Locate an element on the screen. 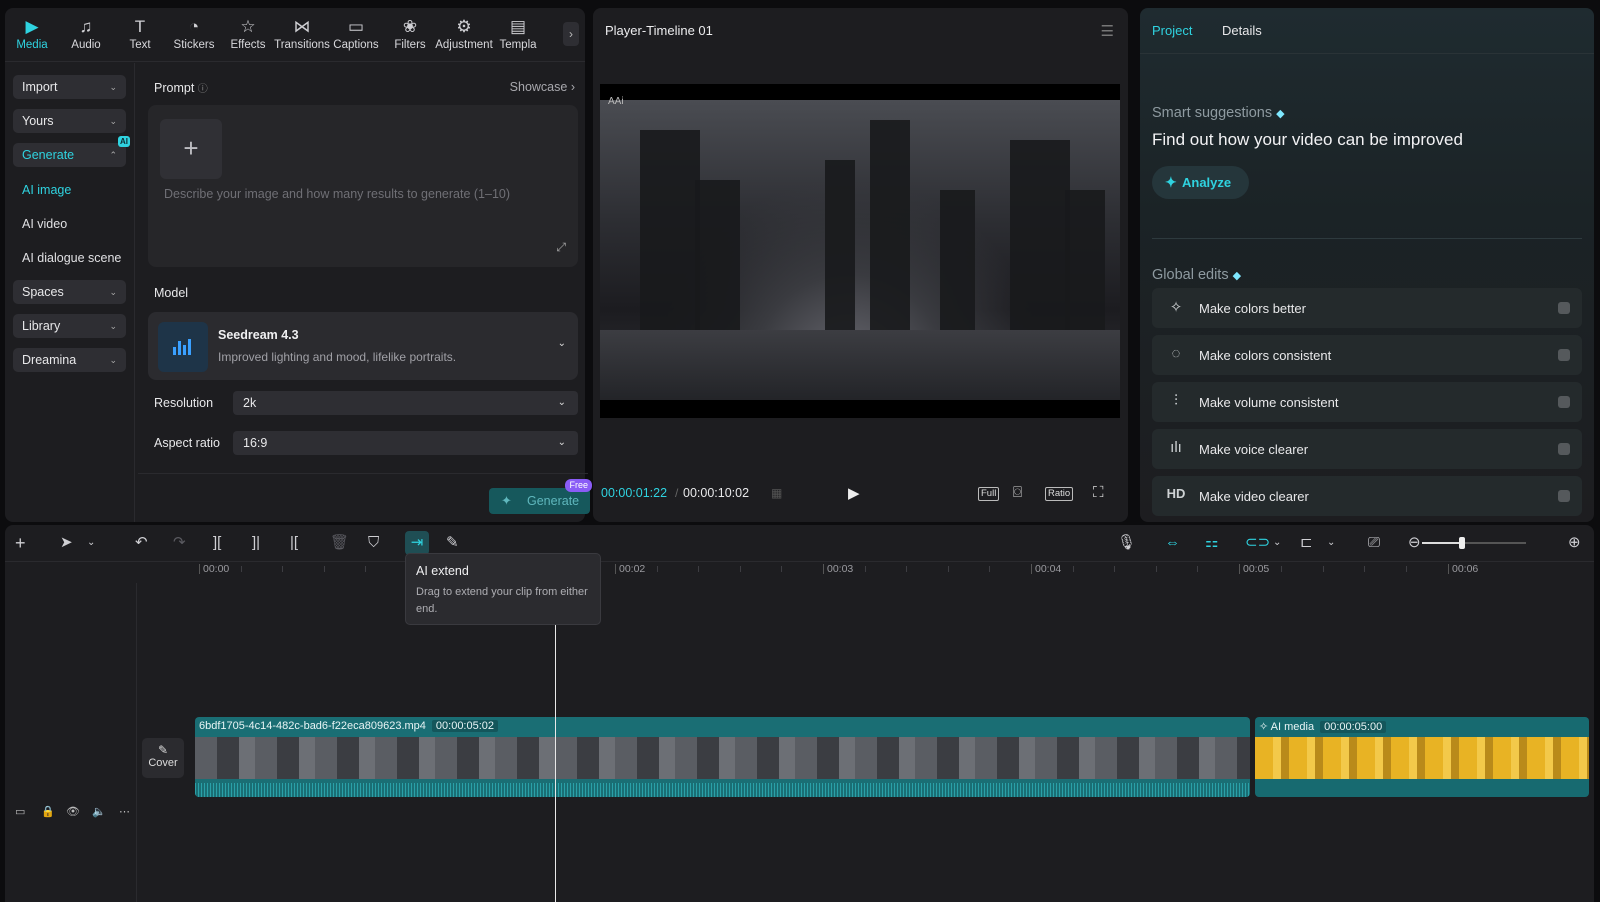 This screenshot has width=1600, height=902. screen-icon: ⎚ is located at coordinates (1374, 543).